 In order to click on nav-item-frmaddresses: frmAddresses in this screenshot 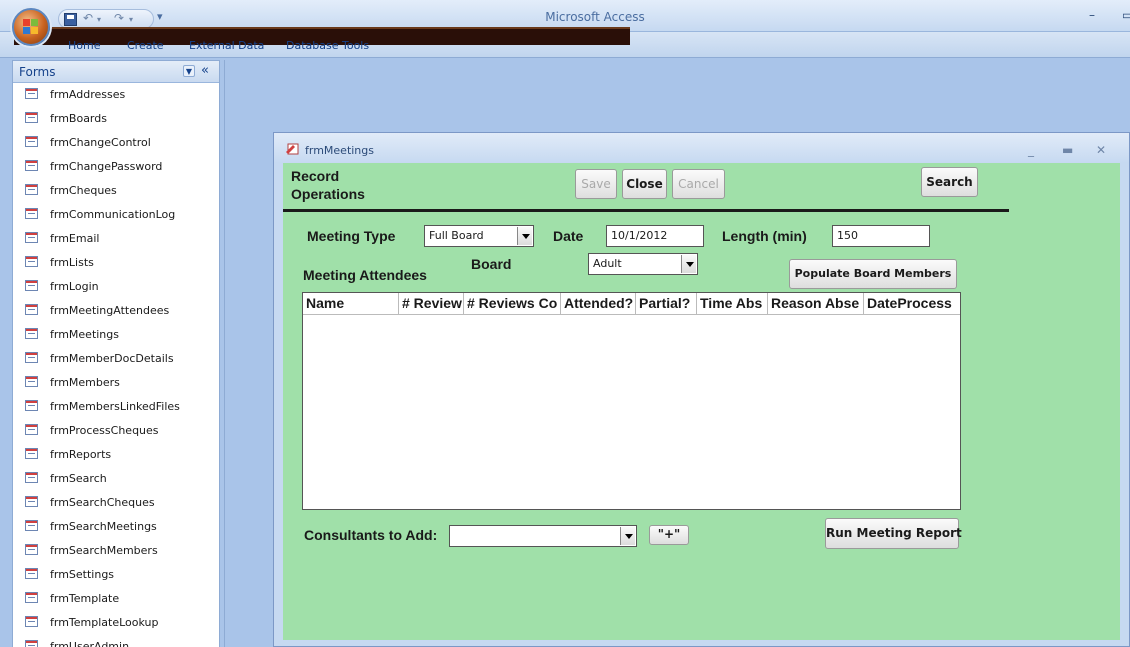, I will do `click(116, 96)`.